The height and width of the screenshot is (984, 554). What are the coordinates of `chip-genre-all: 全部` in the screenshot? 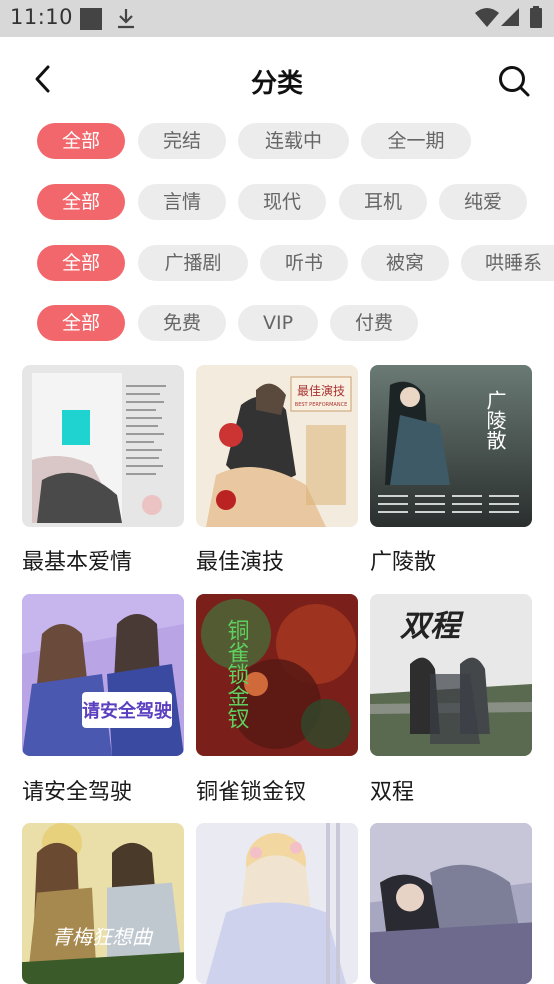 It's located at (81, 202).